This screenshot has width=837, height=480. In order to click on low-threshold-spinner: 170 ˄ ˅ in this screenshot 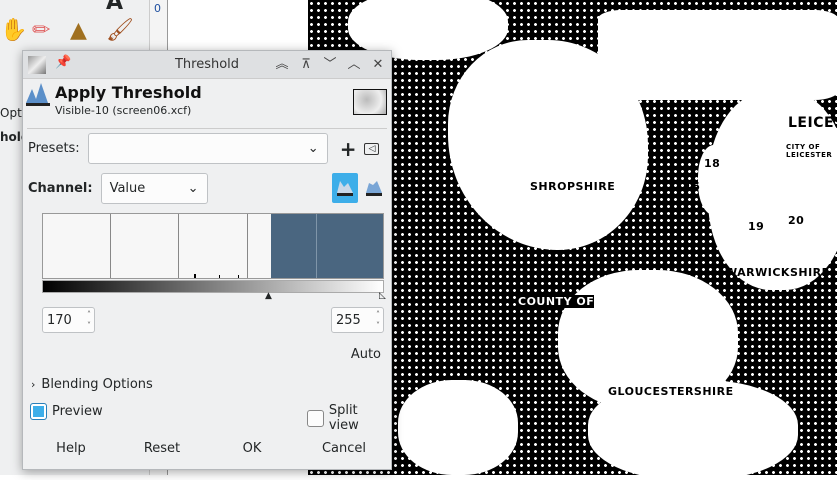, I will do `click(68, 320)`.